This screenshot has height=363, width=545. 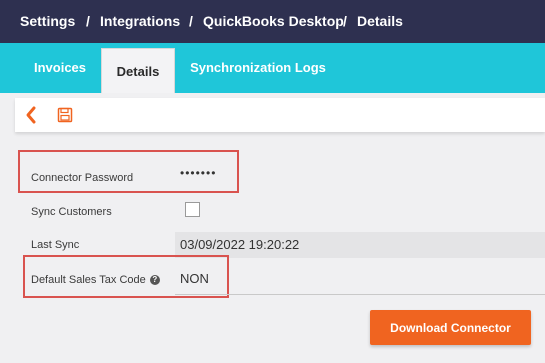 What do you see at coordinates (31, 115) in the screenshot?
I see `chevron-left-icon` at bounding box center [31, 115].